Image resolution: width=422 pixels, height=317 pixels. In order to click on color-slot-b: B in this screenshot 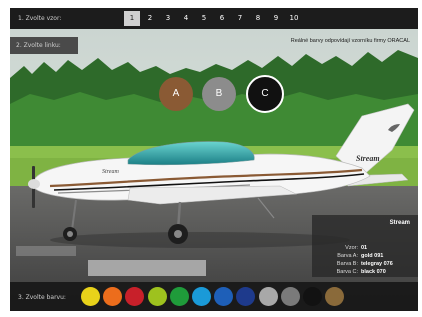, I will do `click(219, 94)`.